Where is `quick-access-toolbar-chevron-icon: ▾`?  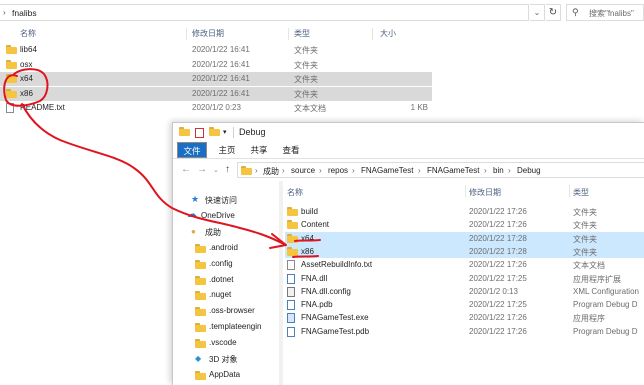 quick-access-toolbar-chevron-icon: ▾ is located at coordinates (225, 132).